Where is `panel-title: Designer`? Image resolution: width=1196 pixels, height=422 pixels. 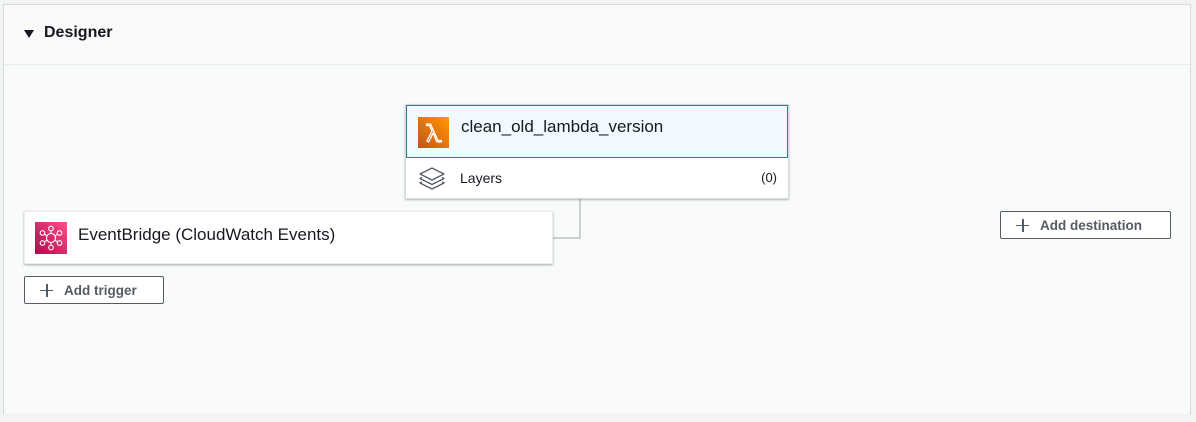 panel-title: Designer is located at coordinates (78, 32).